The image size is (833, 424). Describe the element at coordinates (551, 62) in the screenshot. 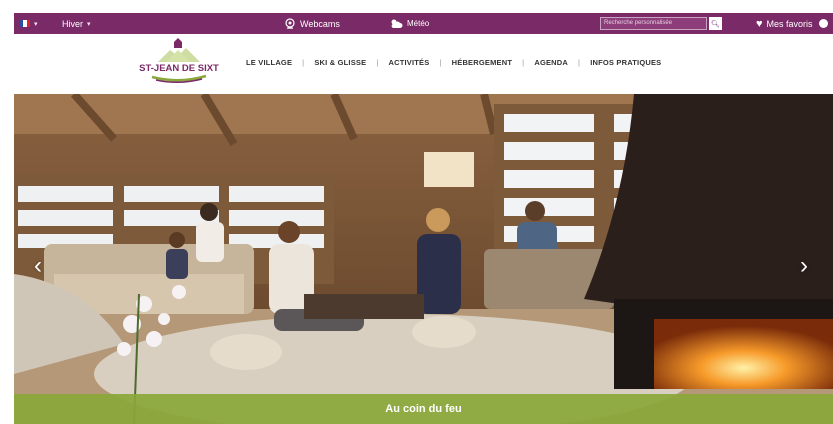

I see `nav-item-agenda: AGENDA` at that location.